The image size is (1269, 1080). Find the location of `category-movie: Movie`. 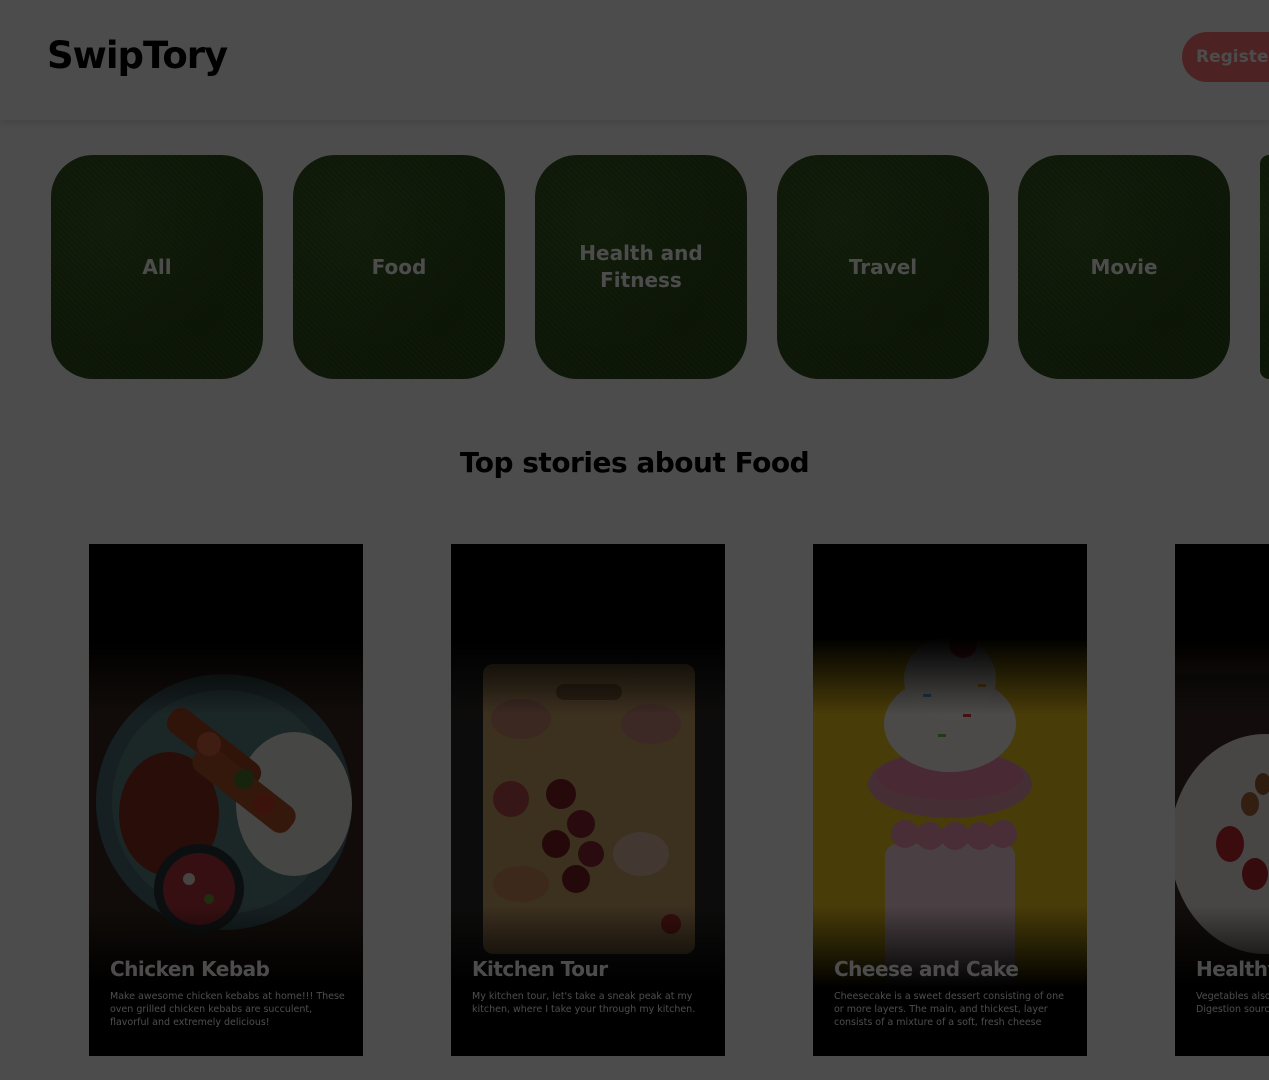

category-movie: Movie is located at coordinates (1124, 267).